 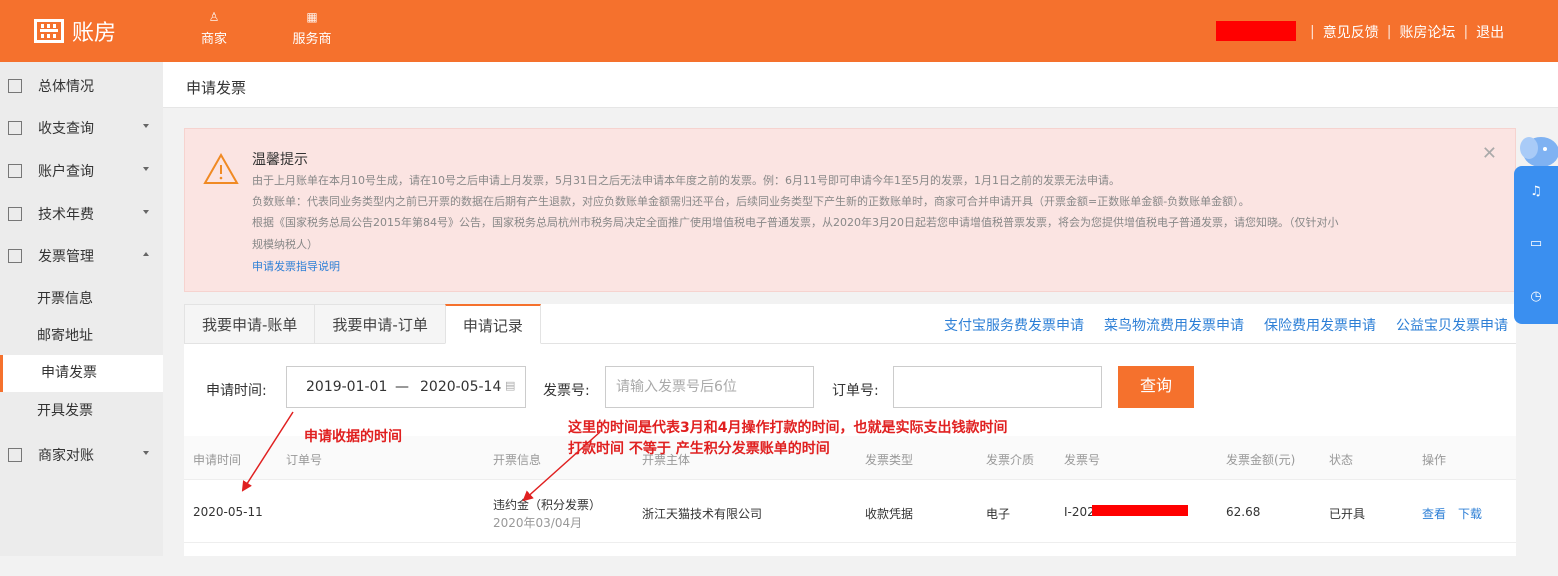 What do you see at coordinates (1536, 297) in the screenshot?
I see `timer-icon: ◷` at bounding box center [1536, 297].